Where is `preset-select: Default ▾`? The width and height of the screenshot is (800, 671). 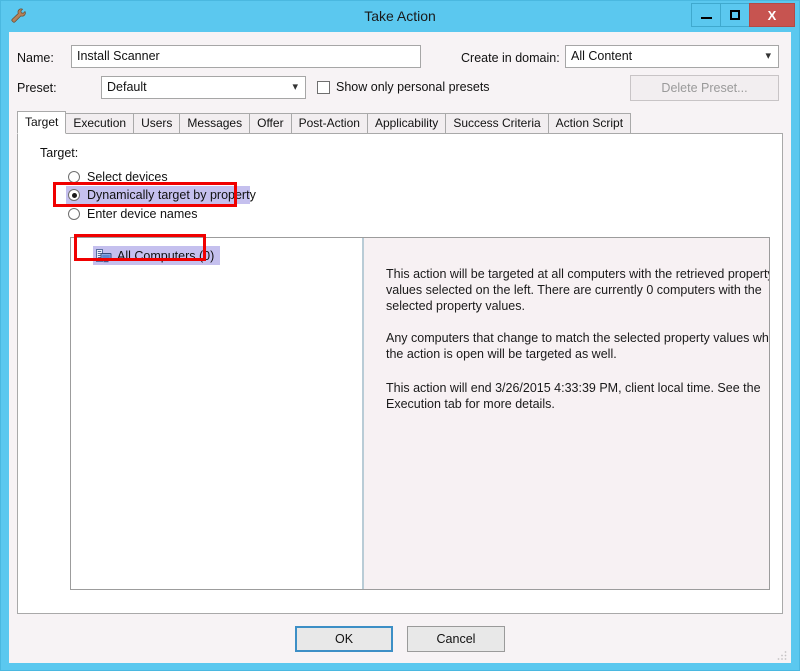
preset-select: Default ▾ is located at coordinates (203, 87).